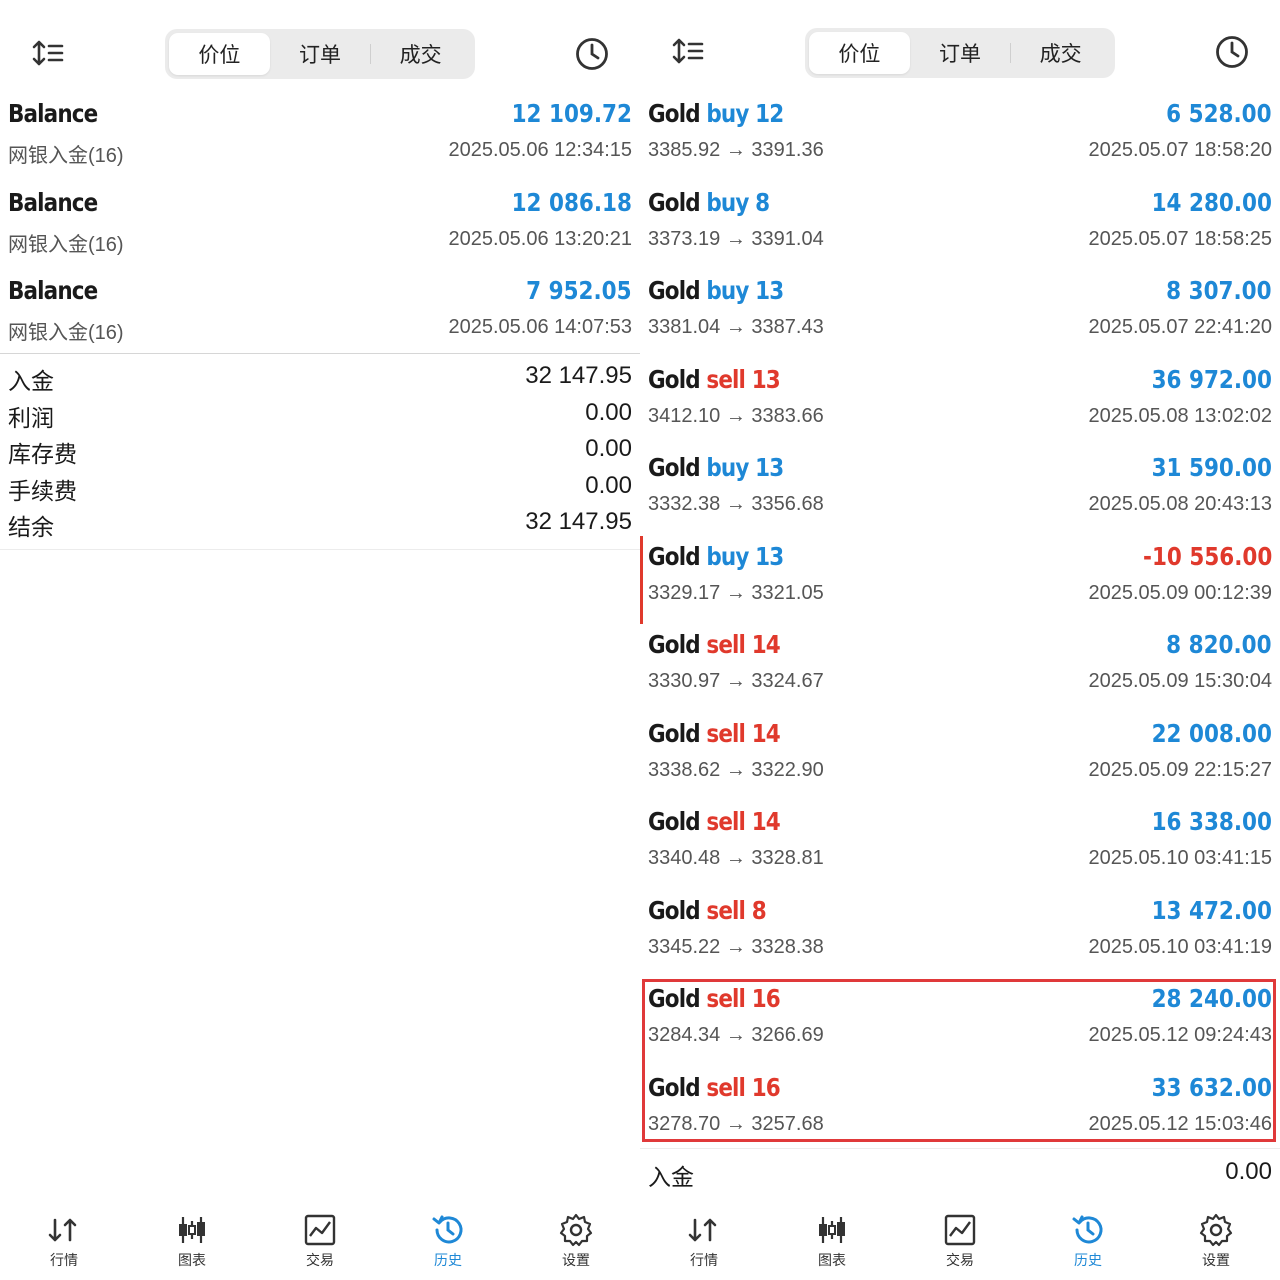 This screenshot has height=1280, width=1280. Describe the element at coordinates (709, 202) in the screenshot. I see `trade-title: Gold buy 8` at that location.